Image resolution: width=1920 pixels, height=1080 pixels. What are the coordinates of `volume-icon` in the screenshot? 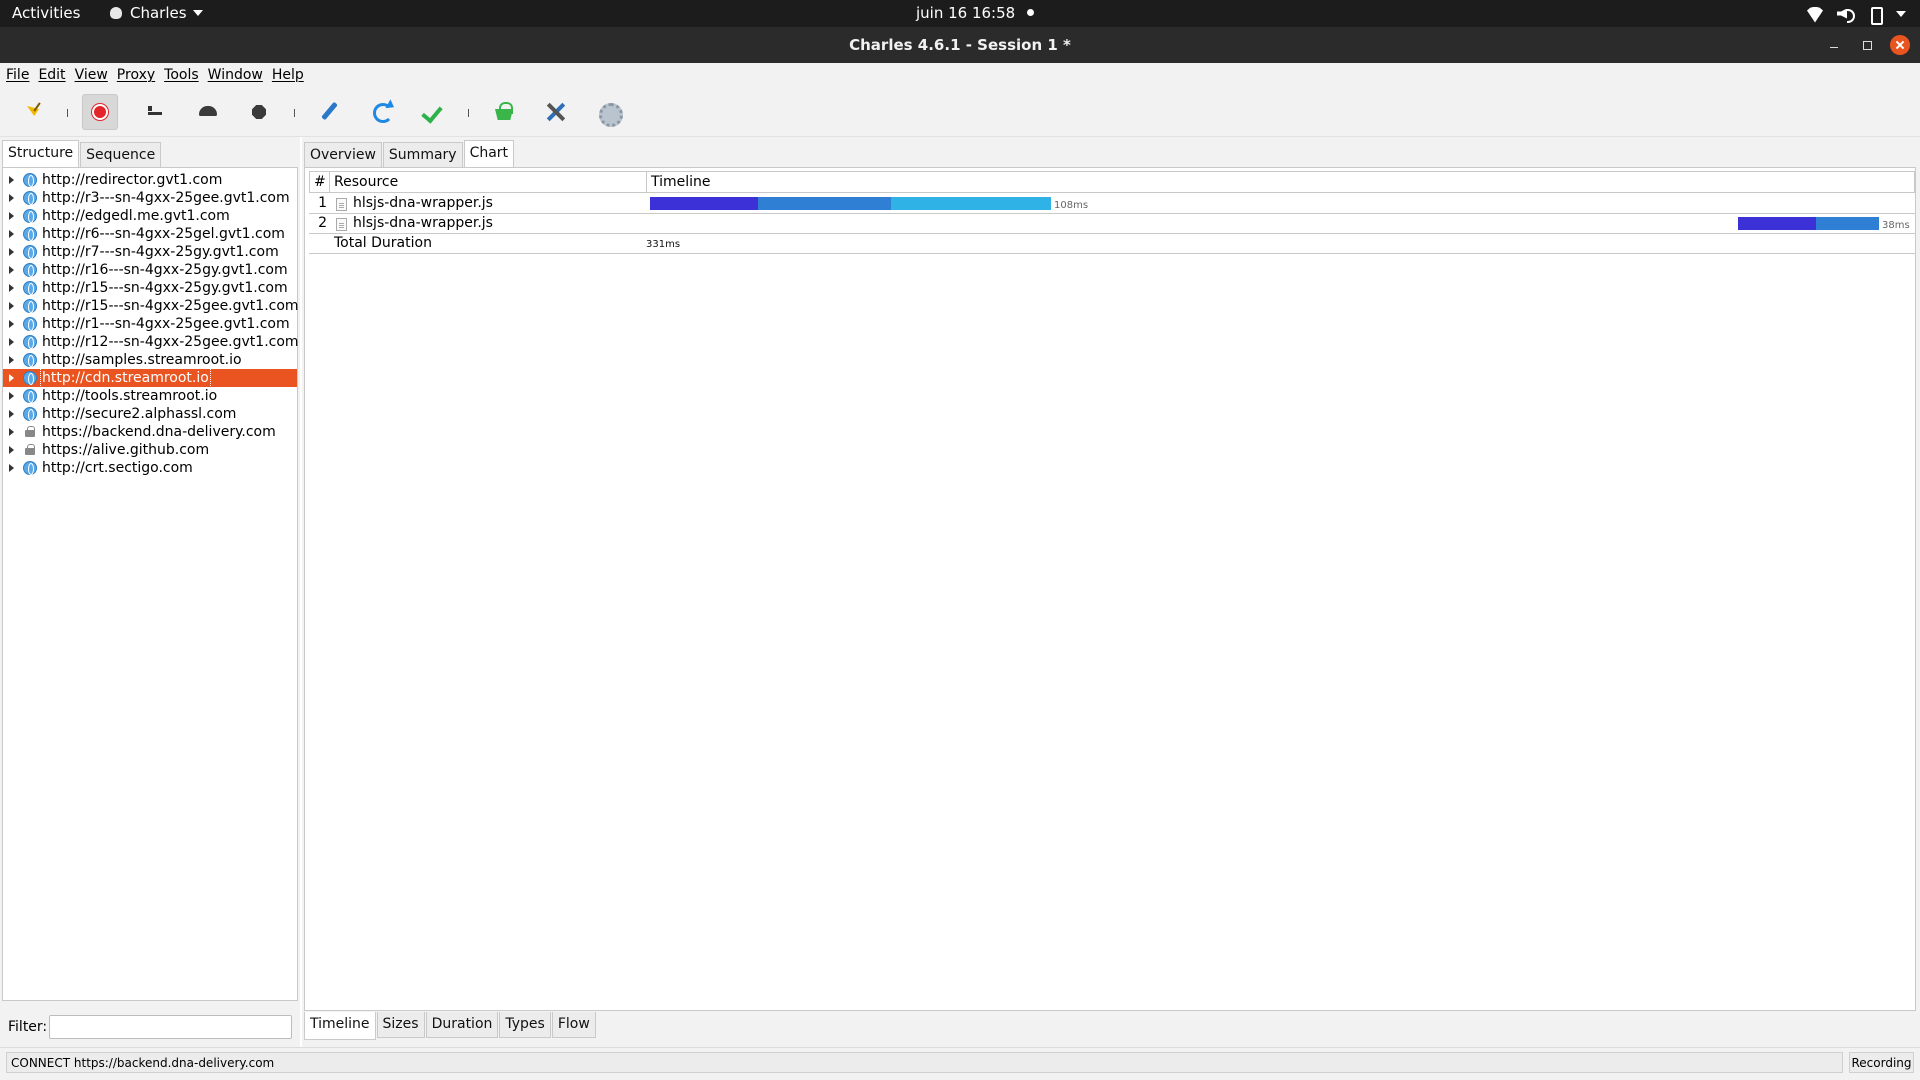 It's located at (1845, 15).